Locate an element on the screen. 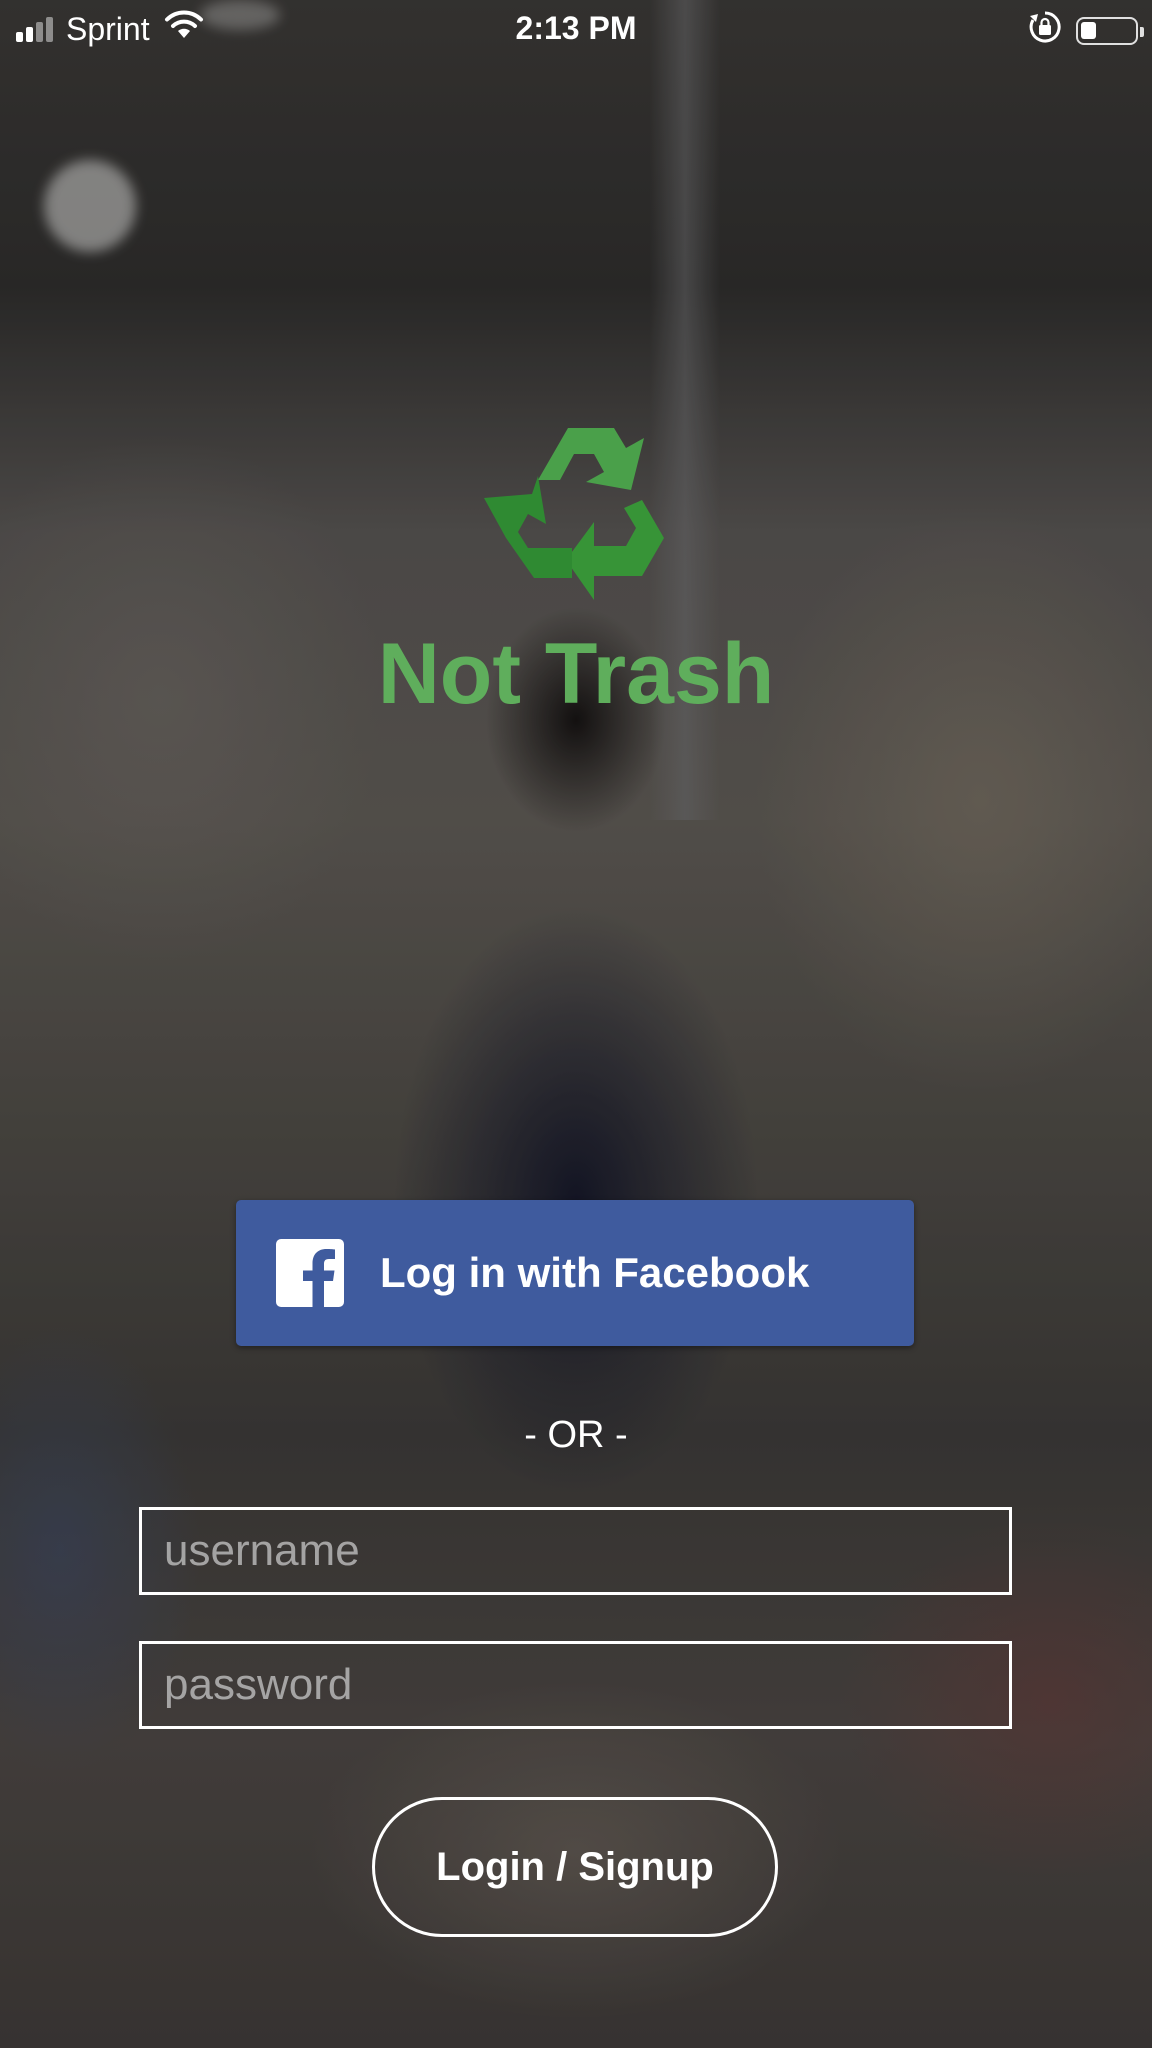 The height and width of the screenshot is (2048, 1152). orientation-lock-icon is located at coordinates (1045, 31).